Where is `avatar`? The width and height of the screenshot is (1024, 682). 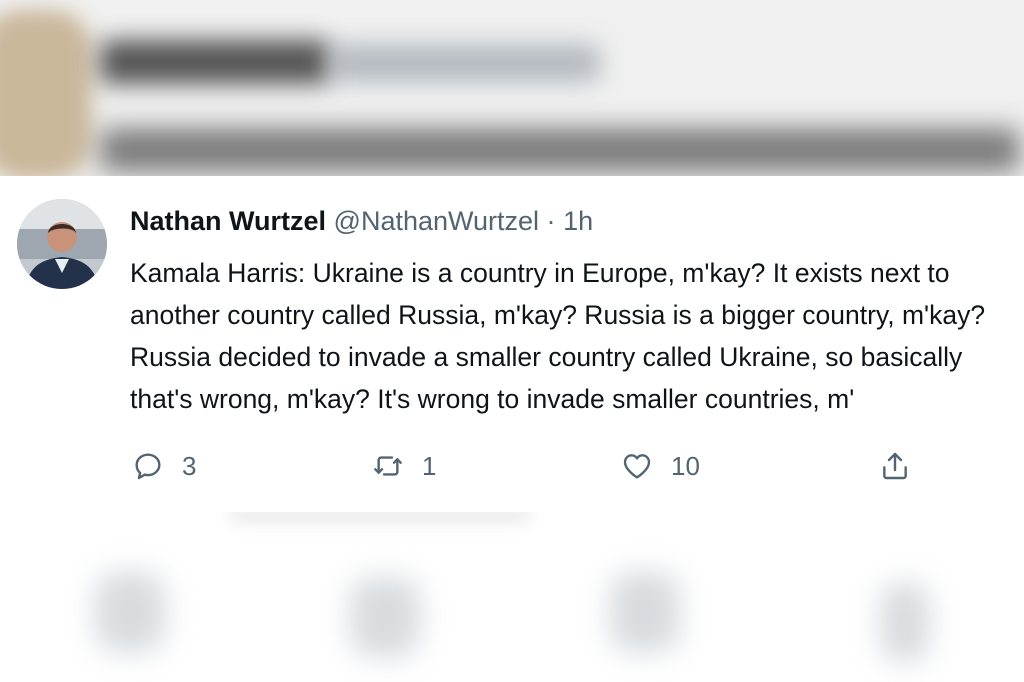
avatar is located at coordinates (62, 244).